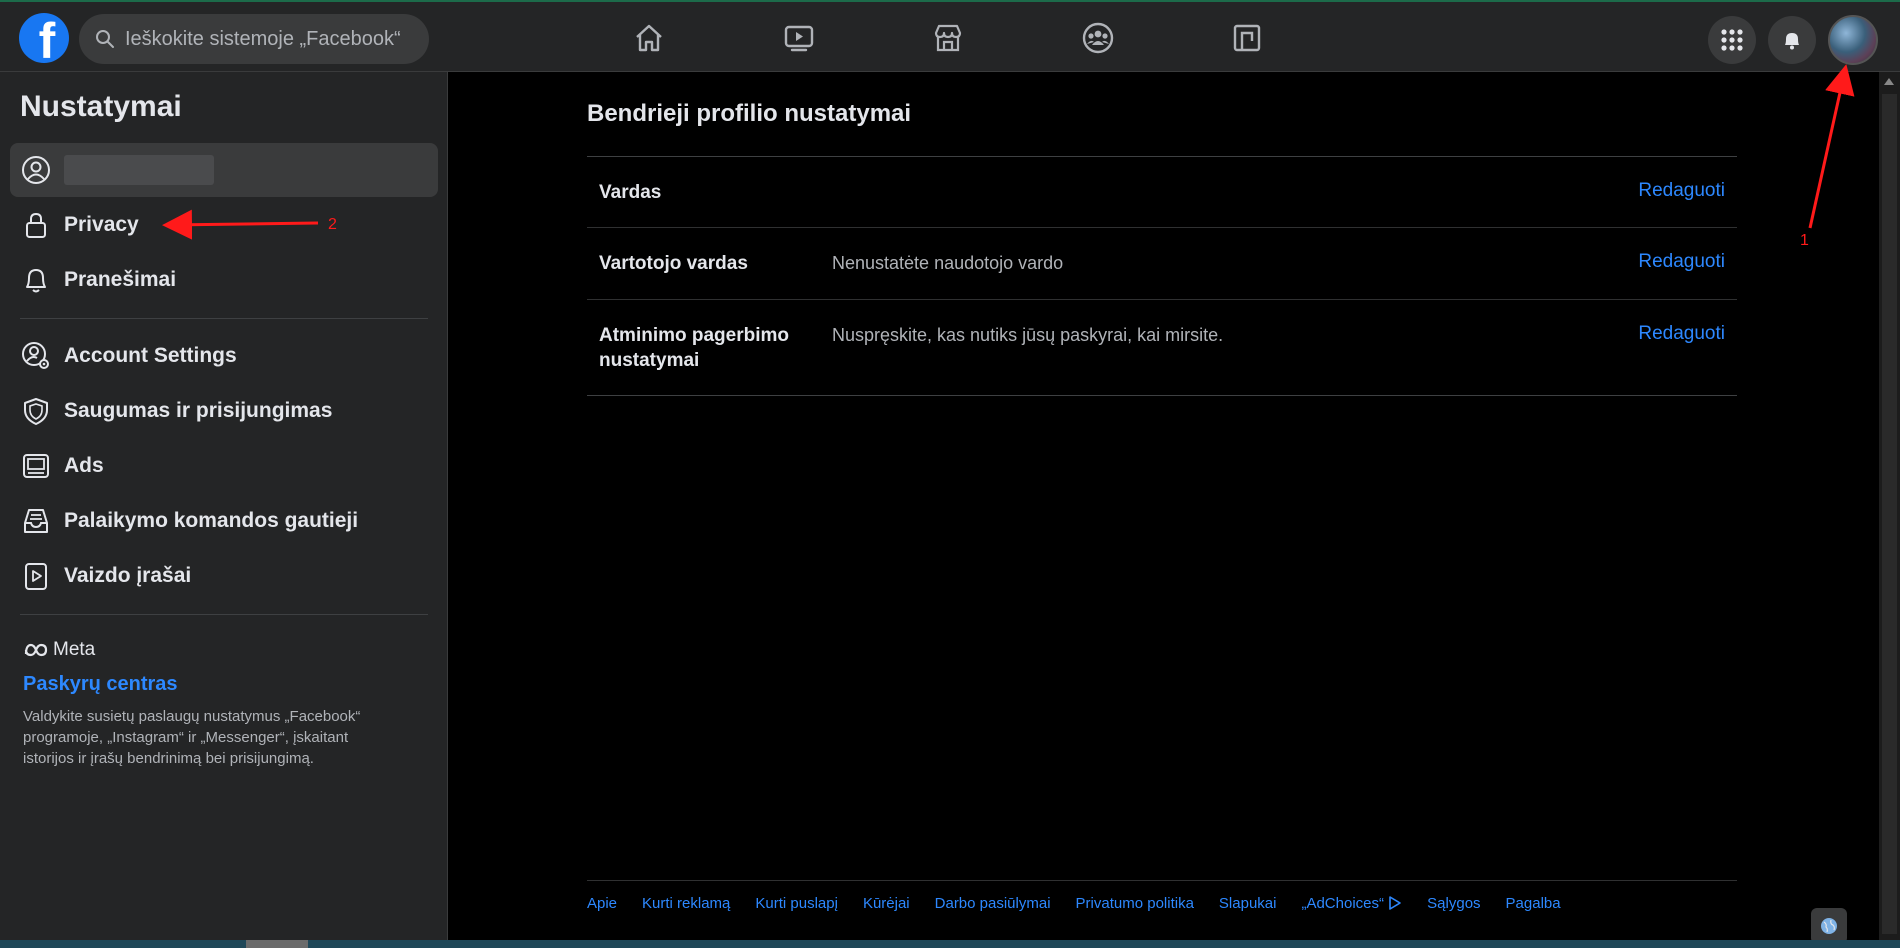 Image resolution: width=1900 pixels, height=948 pixels. What do you see at coordinates (224, 170) in the screenshot?
I see `sidebar-item-profile` at bounding box center [224, 170].